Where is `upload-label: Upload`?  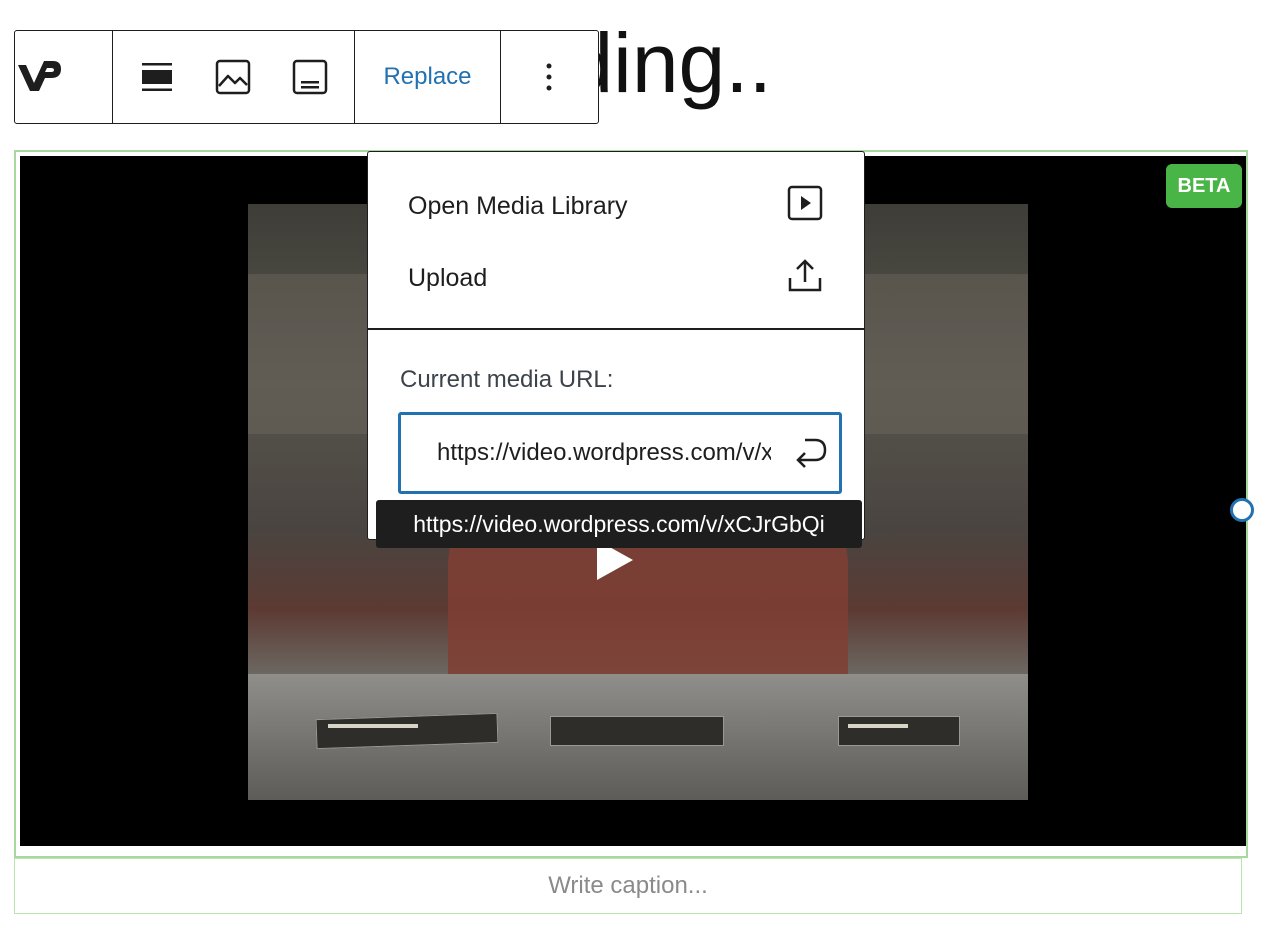
upload-label: Upload is located at coordinates (448, 277).